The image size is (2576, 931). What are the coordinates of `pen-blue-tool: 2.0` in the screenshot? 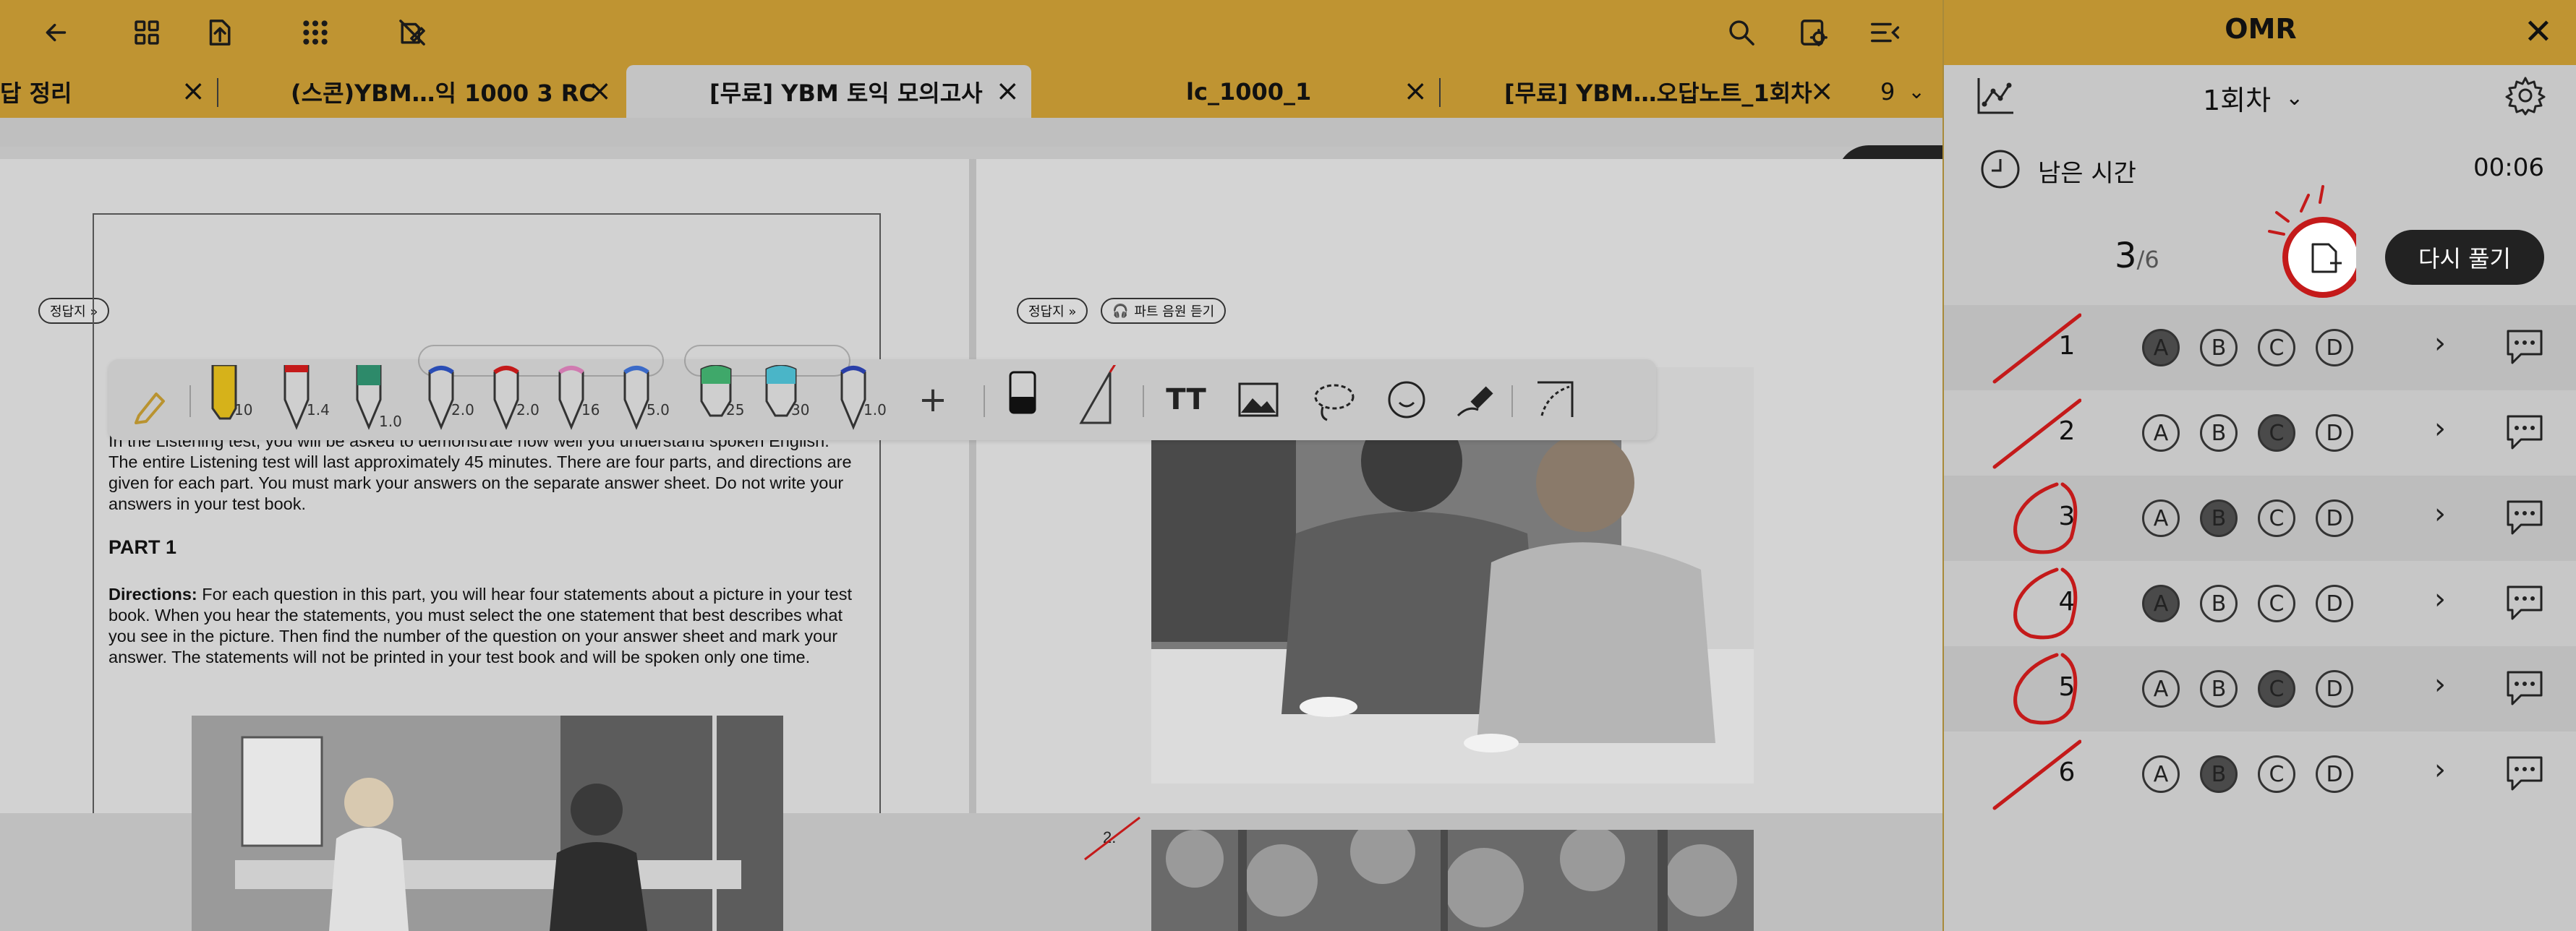 It's located at (448, 399).